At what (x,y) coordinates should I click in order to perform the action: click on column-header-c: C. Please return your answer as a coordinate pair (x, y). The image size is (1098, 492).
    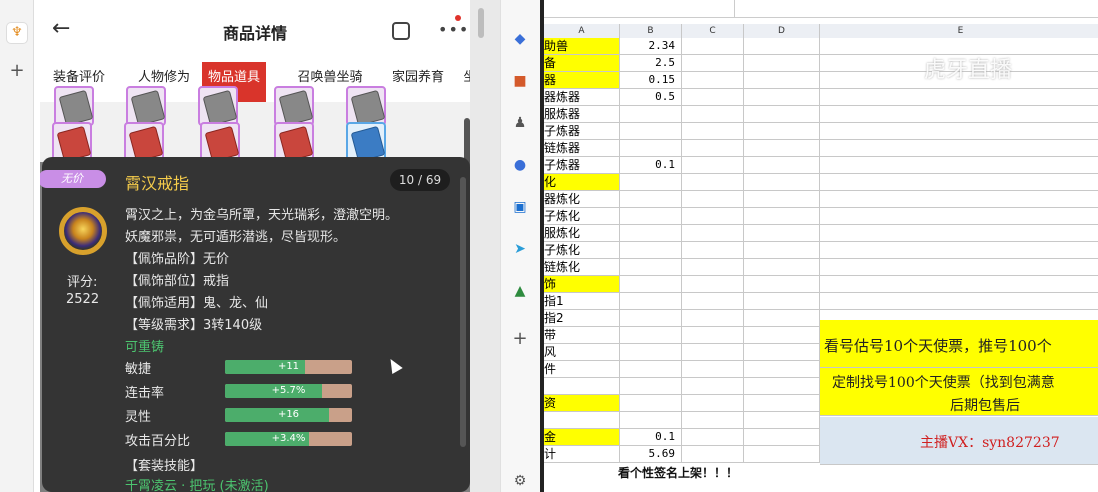
    Looking at the image, I should click on (713, 31).